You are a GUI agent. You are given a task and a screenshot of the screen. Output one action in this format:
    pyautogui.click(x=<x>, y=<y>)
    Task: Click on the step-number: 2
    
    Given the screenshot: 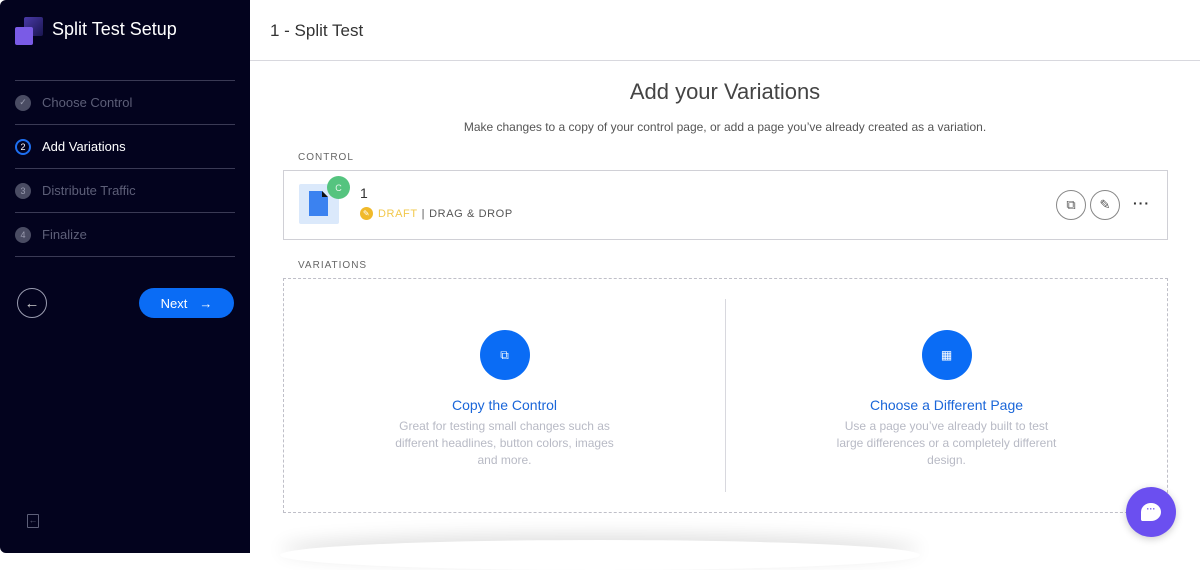 What is the action you would take?
    pyautogui.click(x=23, y=146)
    